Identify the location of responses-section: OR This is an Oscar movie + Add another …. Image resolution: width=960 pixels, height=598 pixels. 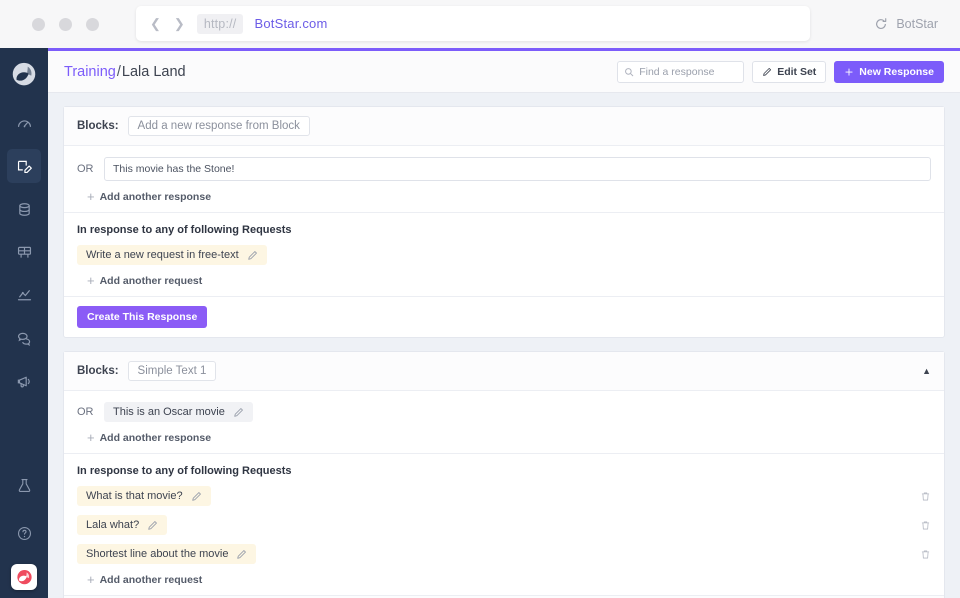
(504, 422).